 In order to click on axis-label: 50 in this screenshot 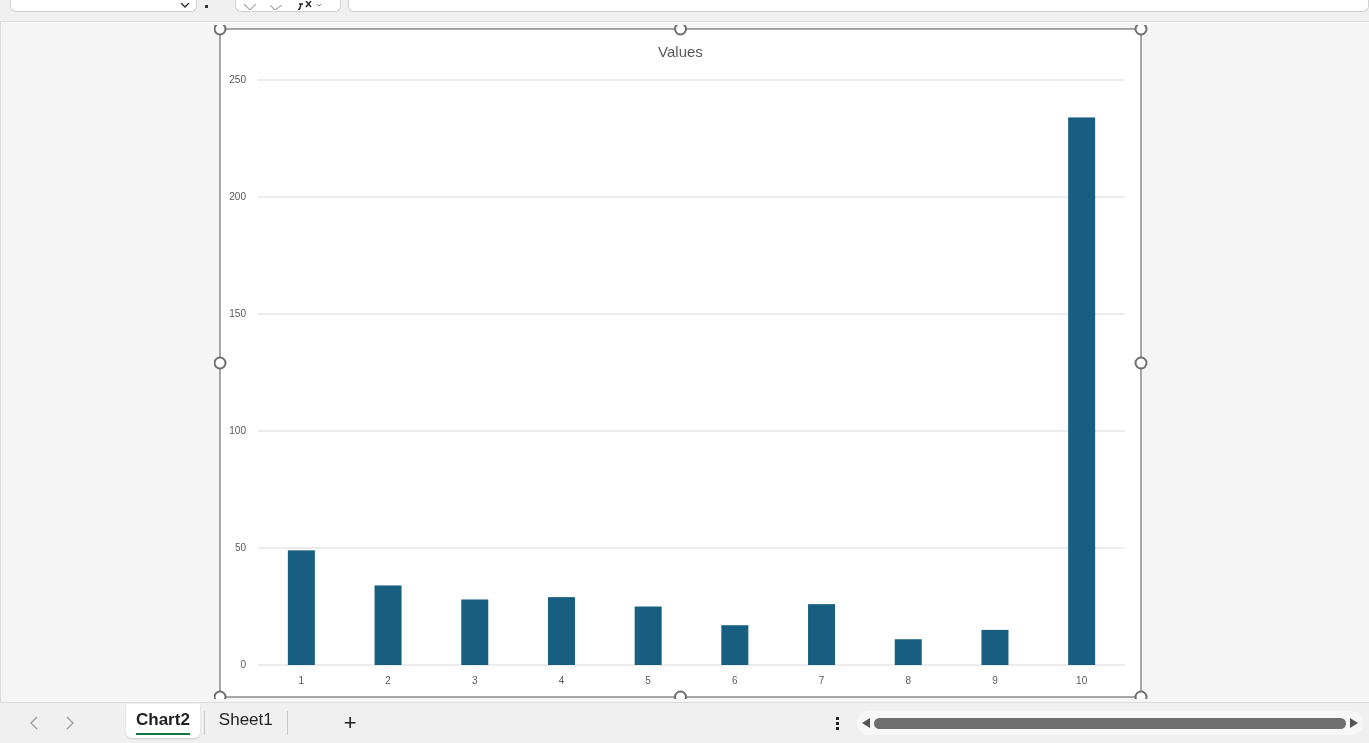, I will do `click(240, 547)`.